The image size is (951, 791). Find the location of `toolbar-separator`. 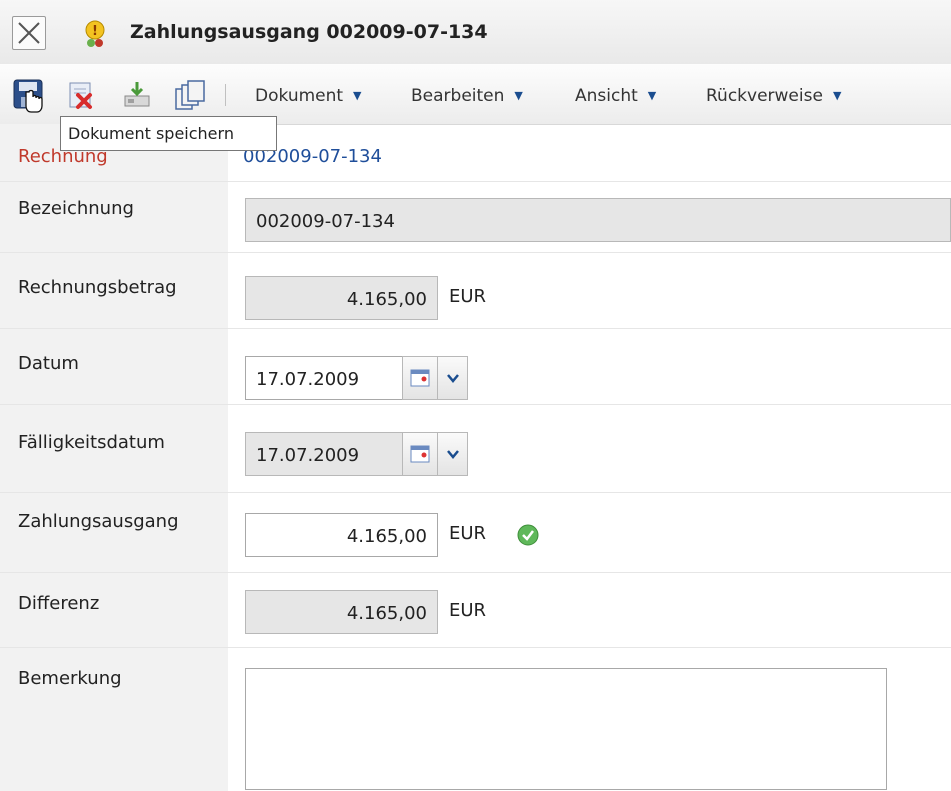

toolbar-separator is located at coordinates (225, 95).